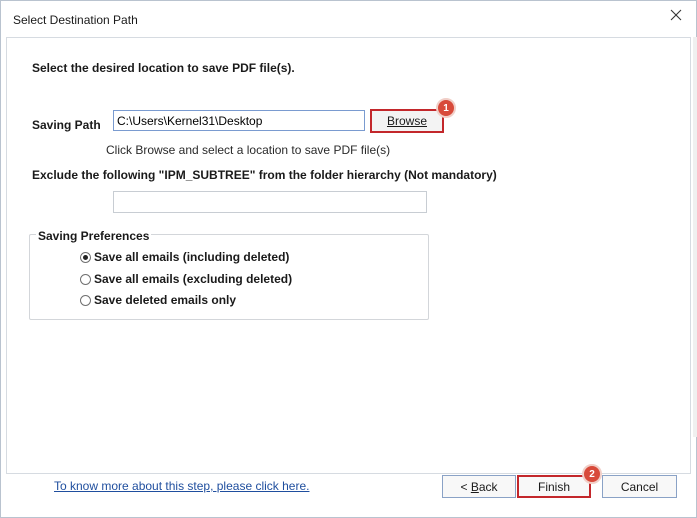 The image size is (697, 518). I want to click on cancel-button: Cancel, so click(639, 486).